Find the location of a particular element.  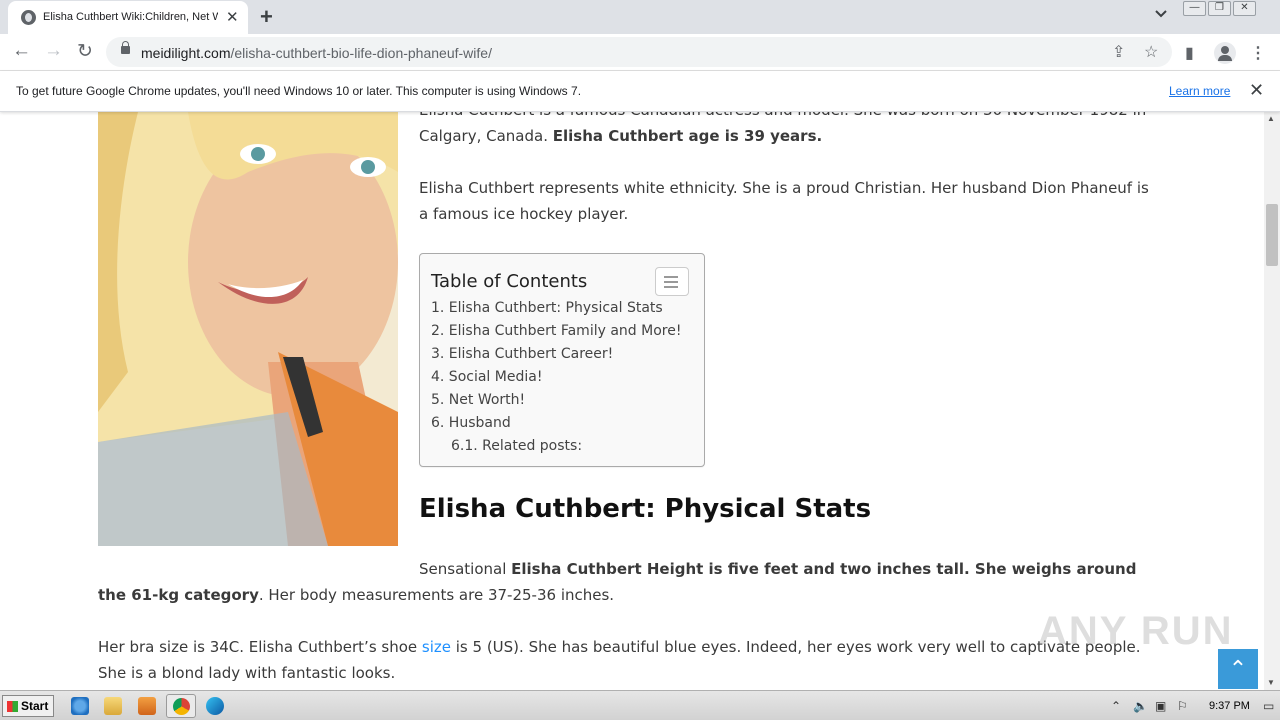

share-icon: ⇪ is located at coordinates (1118, 52).